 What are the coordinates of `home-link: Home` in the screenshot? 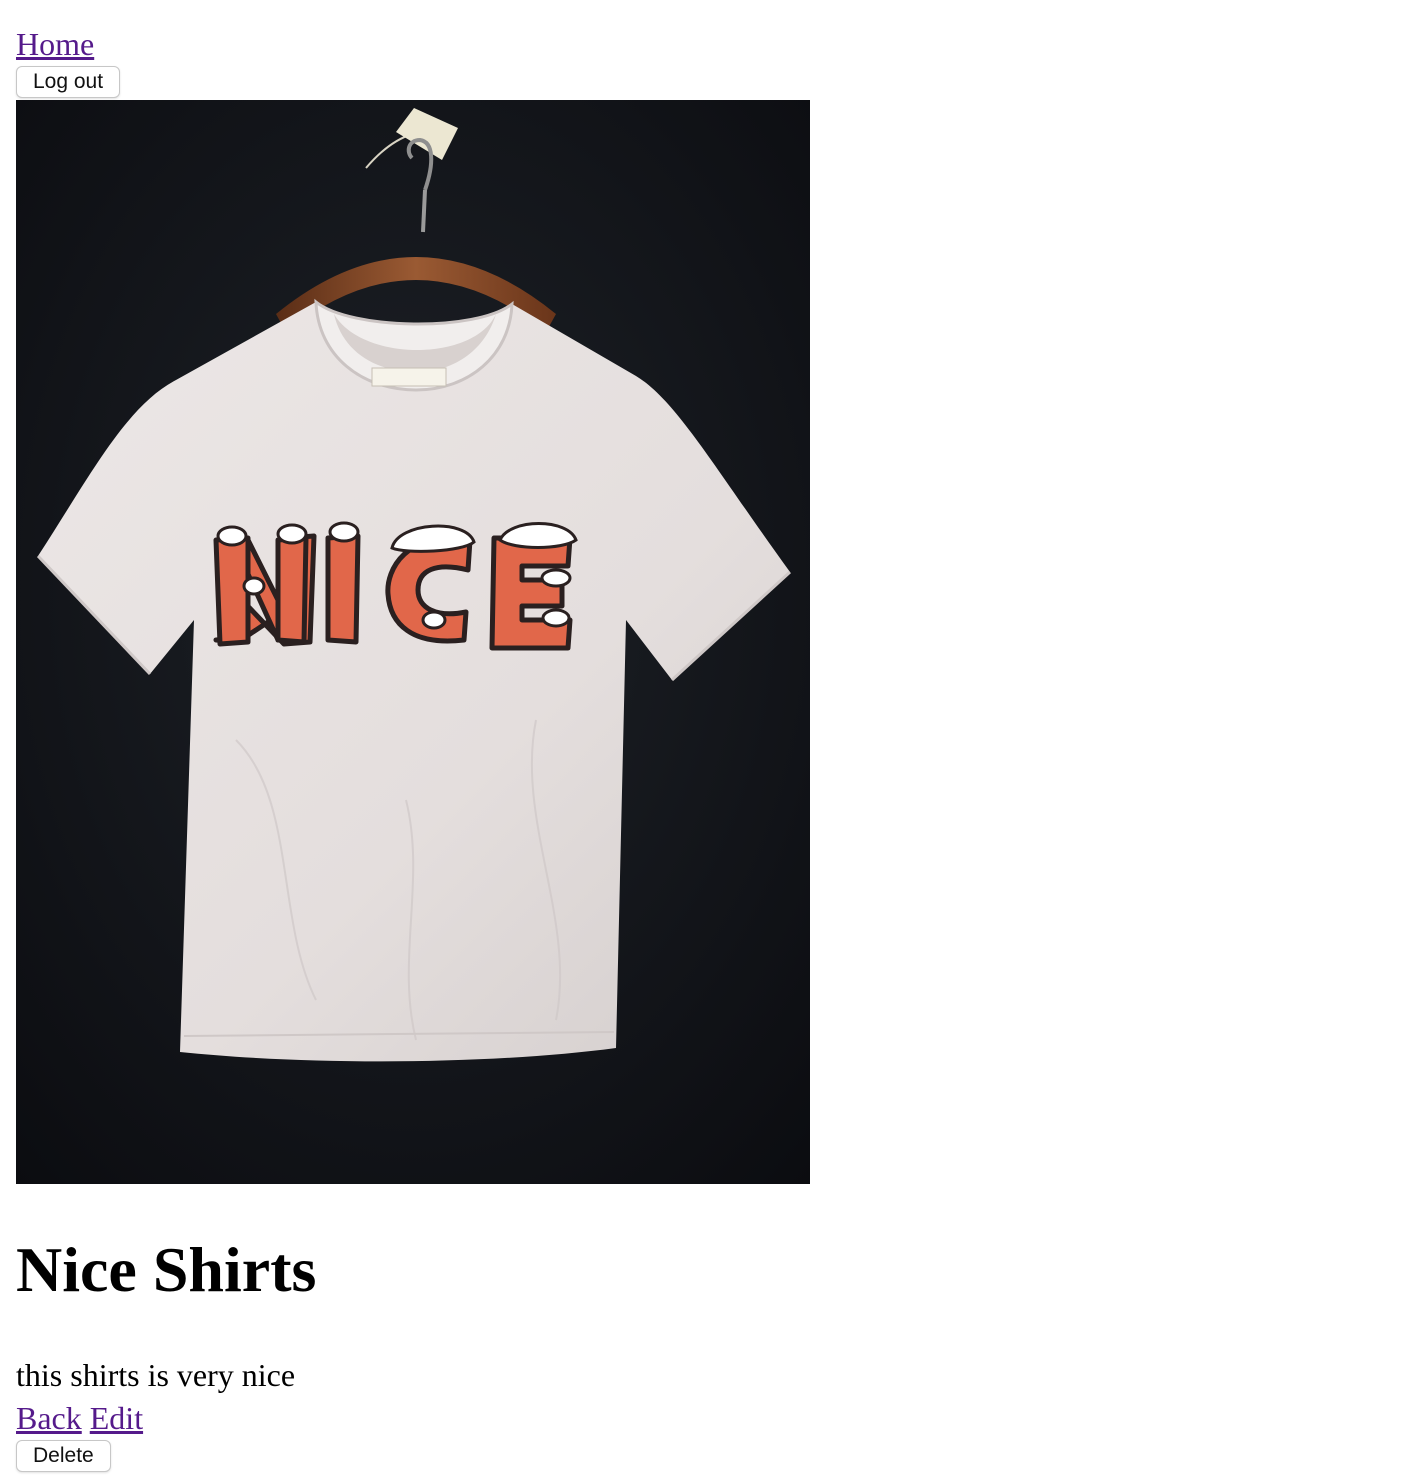 It's located at (55, 44).